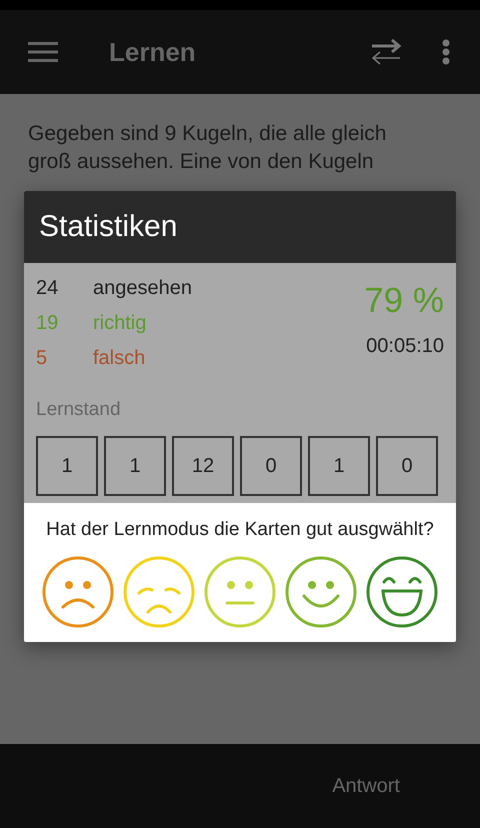 The image size is (480, 828). I want to click on menu-icon, so click(43, 52).